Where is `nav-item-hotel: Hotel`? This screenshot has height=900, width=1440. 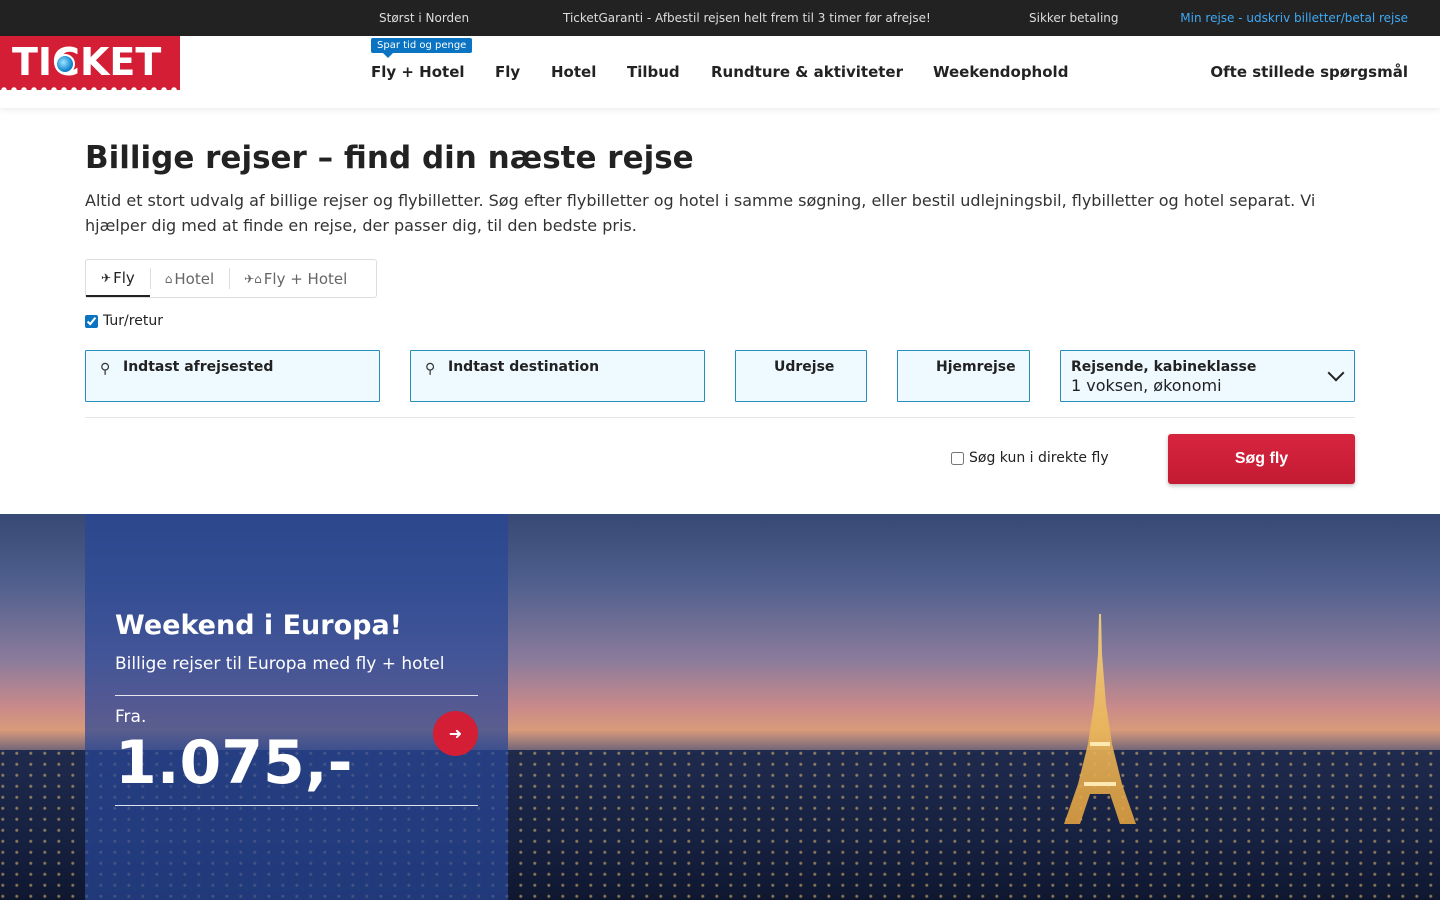 nav-item-hotel: Hotel is located at coordinates (573, 72).